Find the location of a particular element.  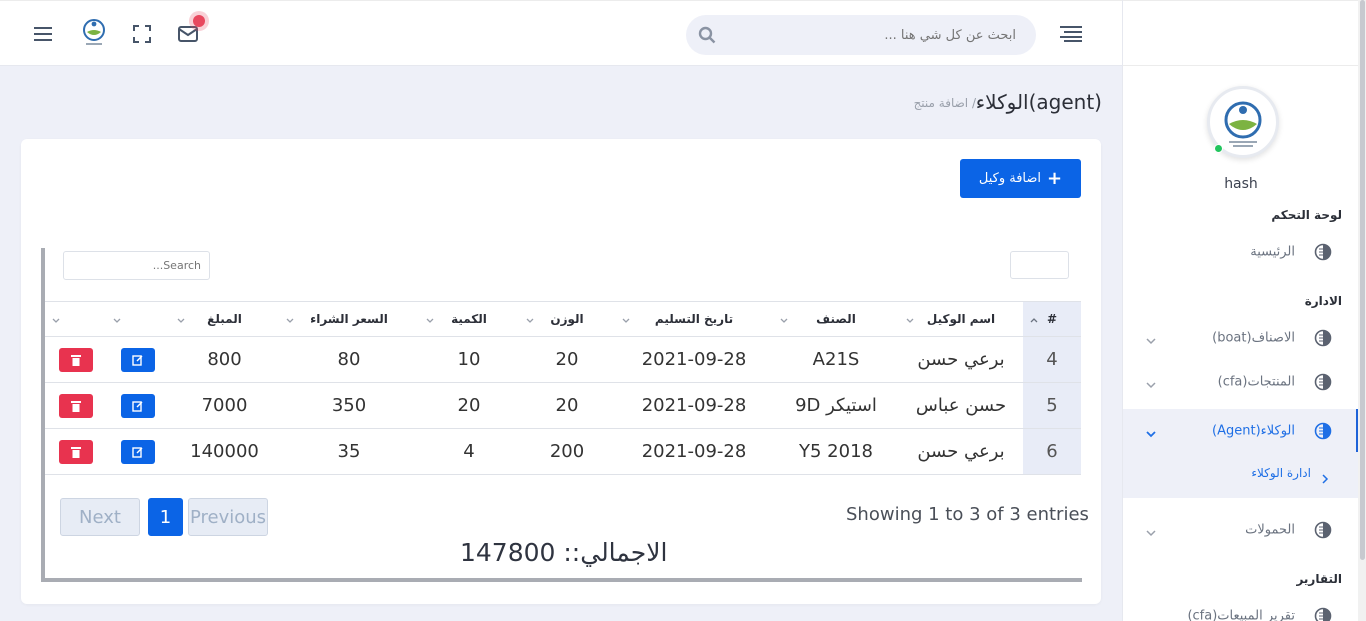

column-header-label: الوزن is located at coordinates (567, 319).